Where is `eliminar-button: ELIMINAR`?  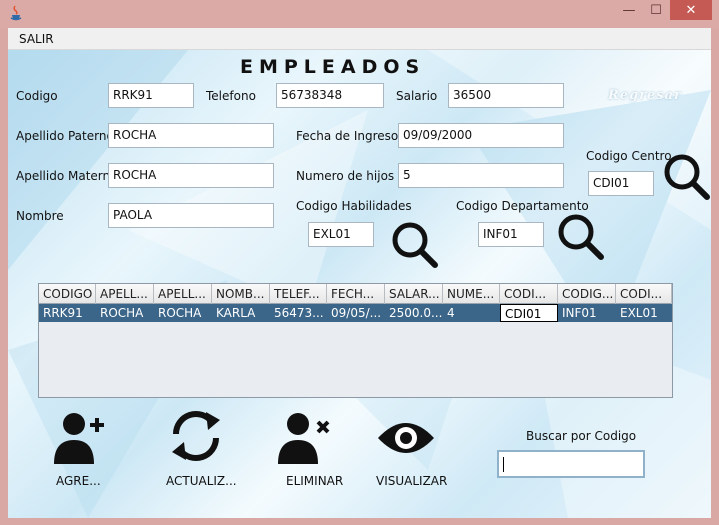
eliminar-button: ELIMINAR is located at coordinates (314, 481).